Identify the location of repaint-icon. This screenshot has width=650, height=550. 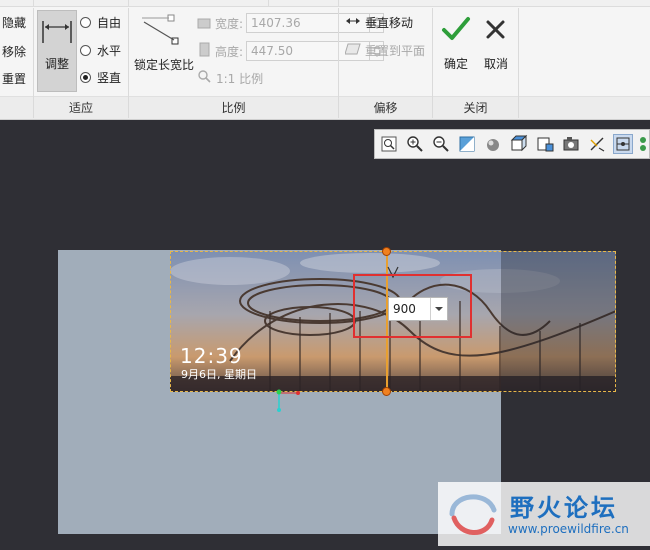
(467, 144).